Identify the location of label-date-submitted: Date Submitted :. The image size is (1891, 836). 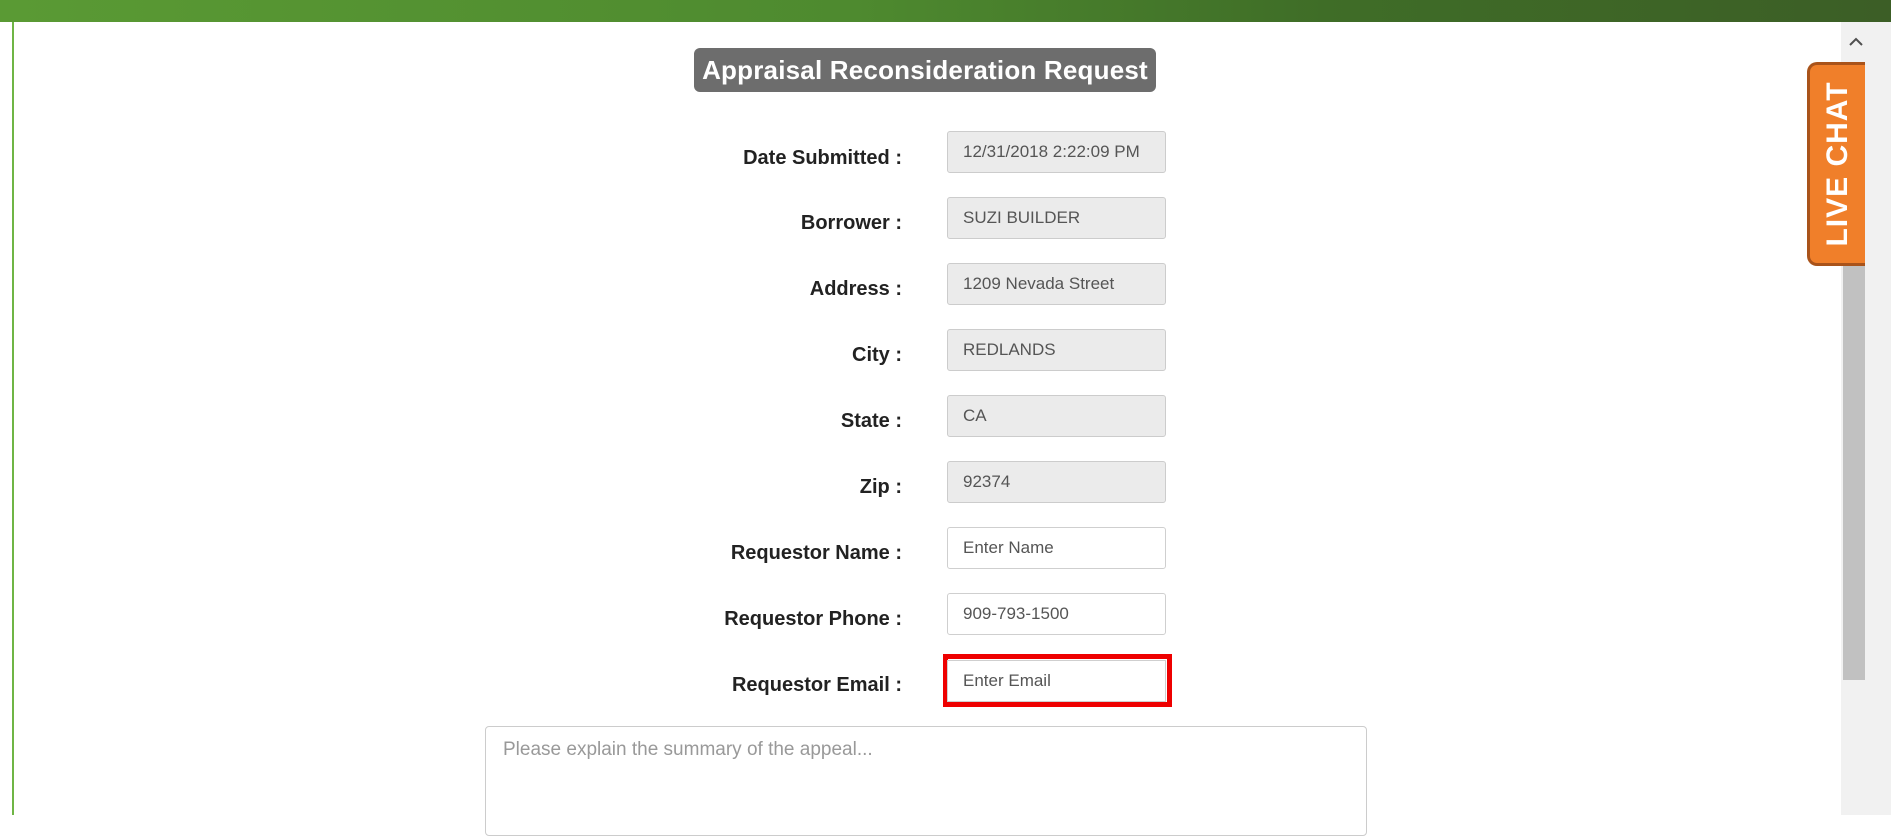
(822, 158).